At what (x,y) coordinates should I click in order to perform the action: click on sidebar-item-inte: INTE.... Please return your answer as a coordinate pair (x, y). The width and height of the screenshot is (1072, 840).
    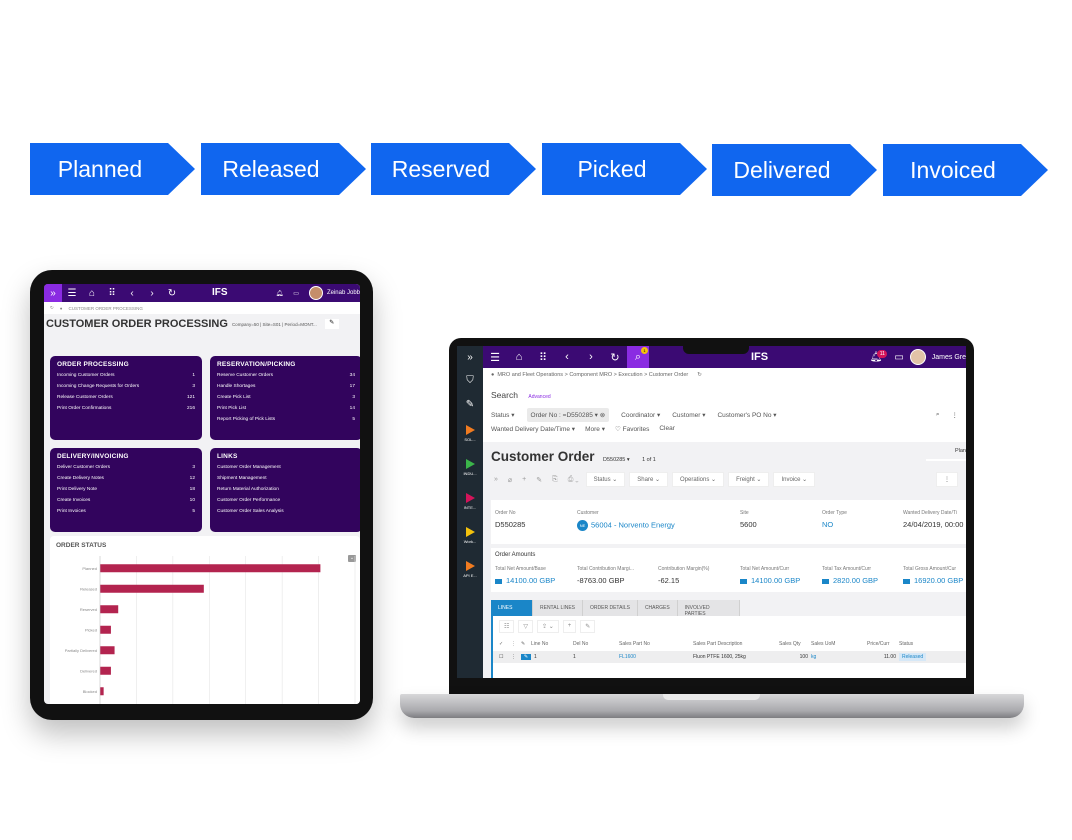
    Looking at the image, I should click on (470, 501).